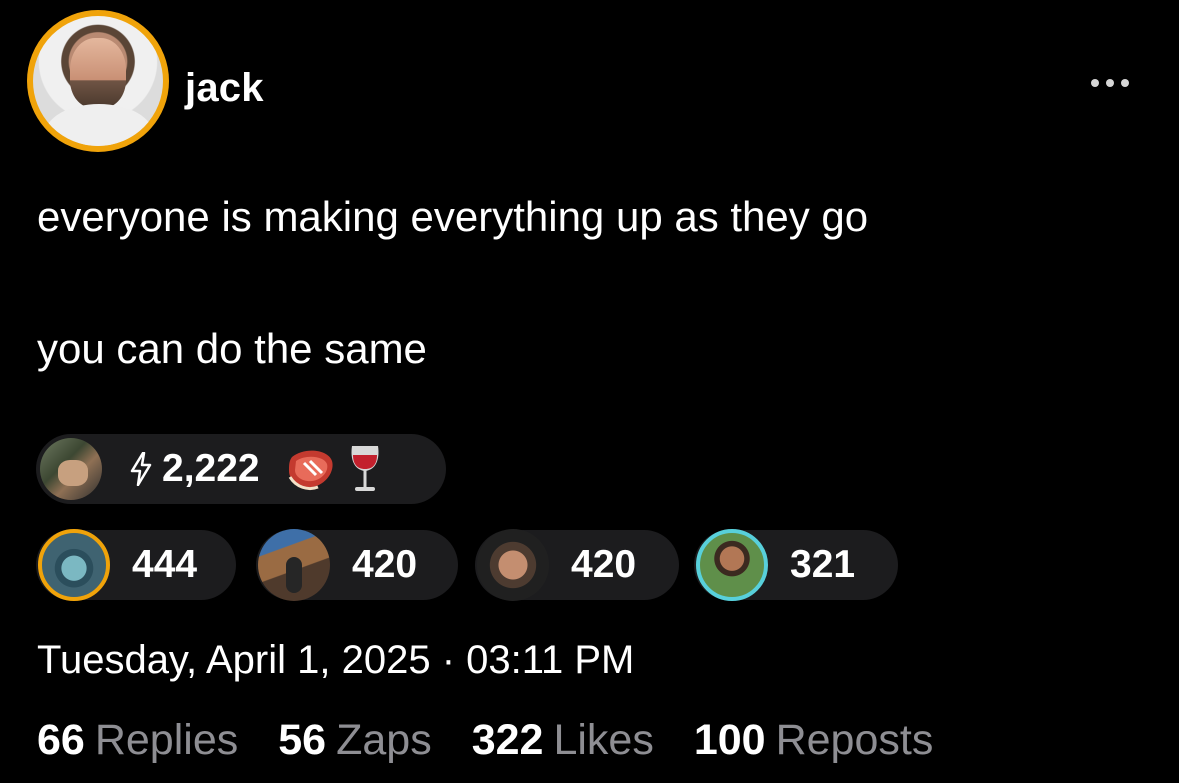  I want to click on wine-glass-emoji, so click(365, 468).